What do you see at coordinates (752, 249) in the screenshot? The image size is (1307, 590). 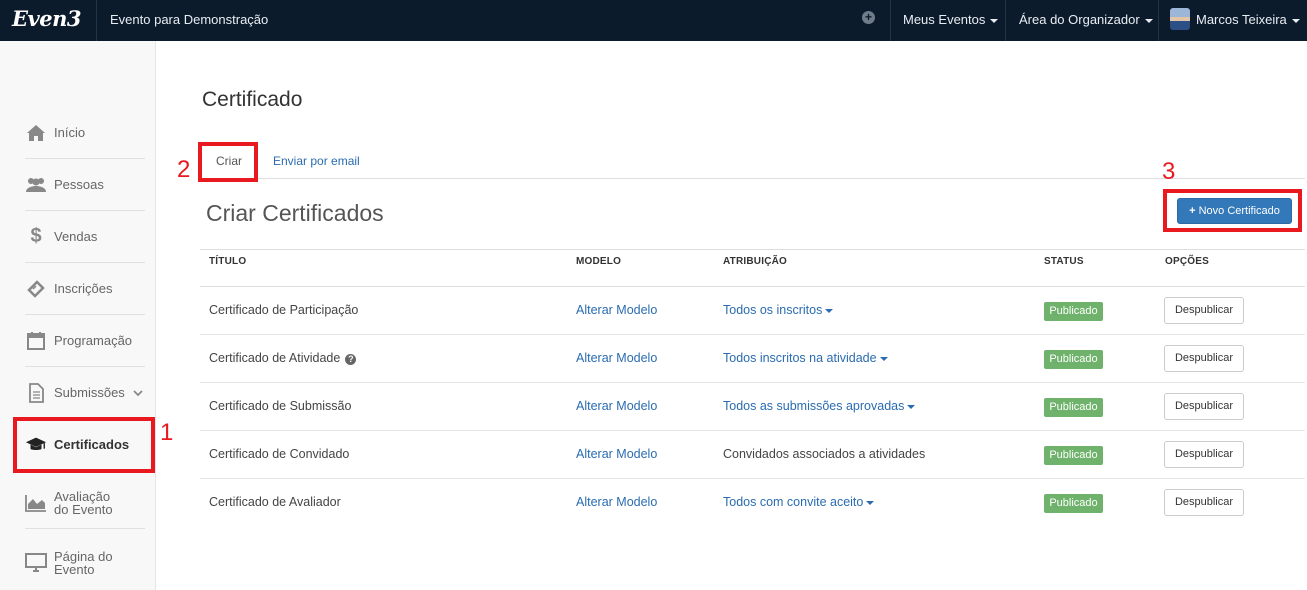 I see `table-top-border` at bounding box center [752, 249].